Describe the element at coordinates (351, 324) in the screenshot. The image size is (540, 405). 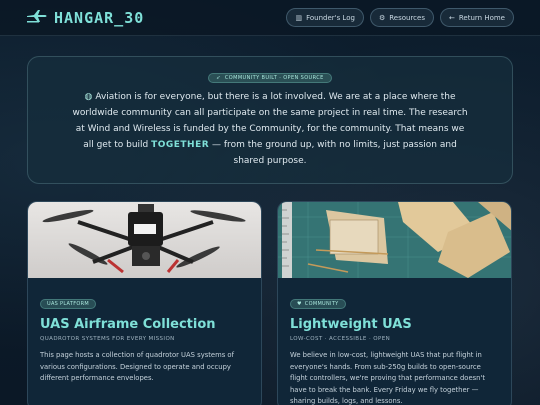
I see `lightweight-uas-title: Lightweight UAS` at that location.